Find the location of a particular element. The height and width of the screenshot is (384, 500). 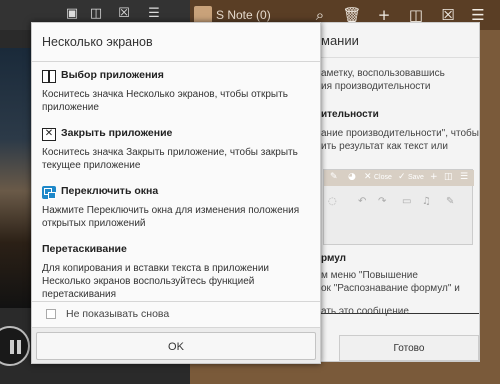

dont-show-again-checkbox is located at coordinates (51, 314).